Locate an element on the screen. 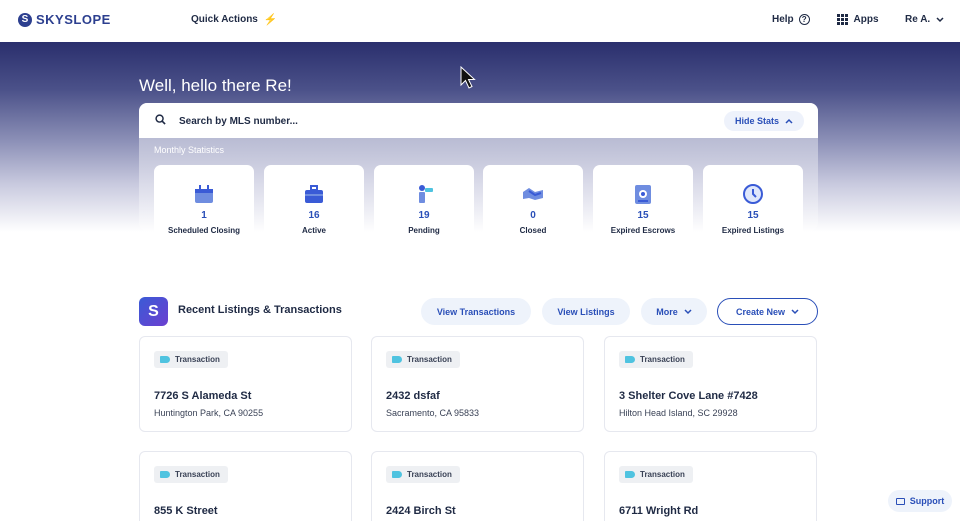 The height and width of the screenshot is (521, 960). quick-actions-menu: Quick Actions ⚡ is located at coordinates (234, 19).